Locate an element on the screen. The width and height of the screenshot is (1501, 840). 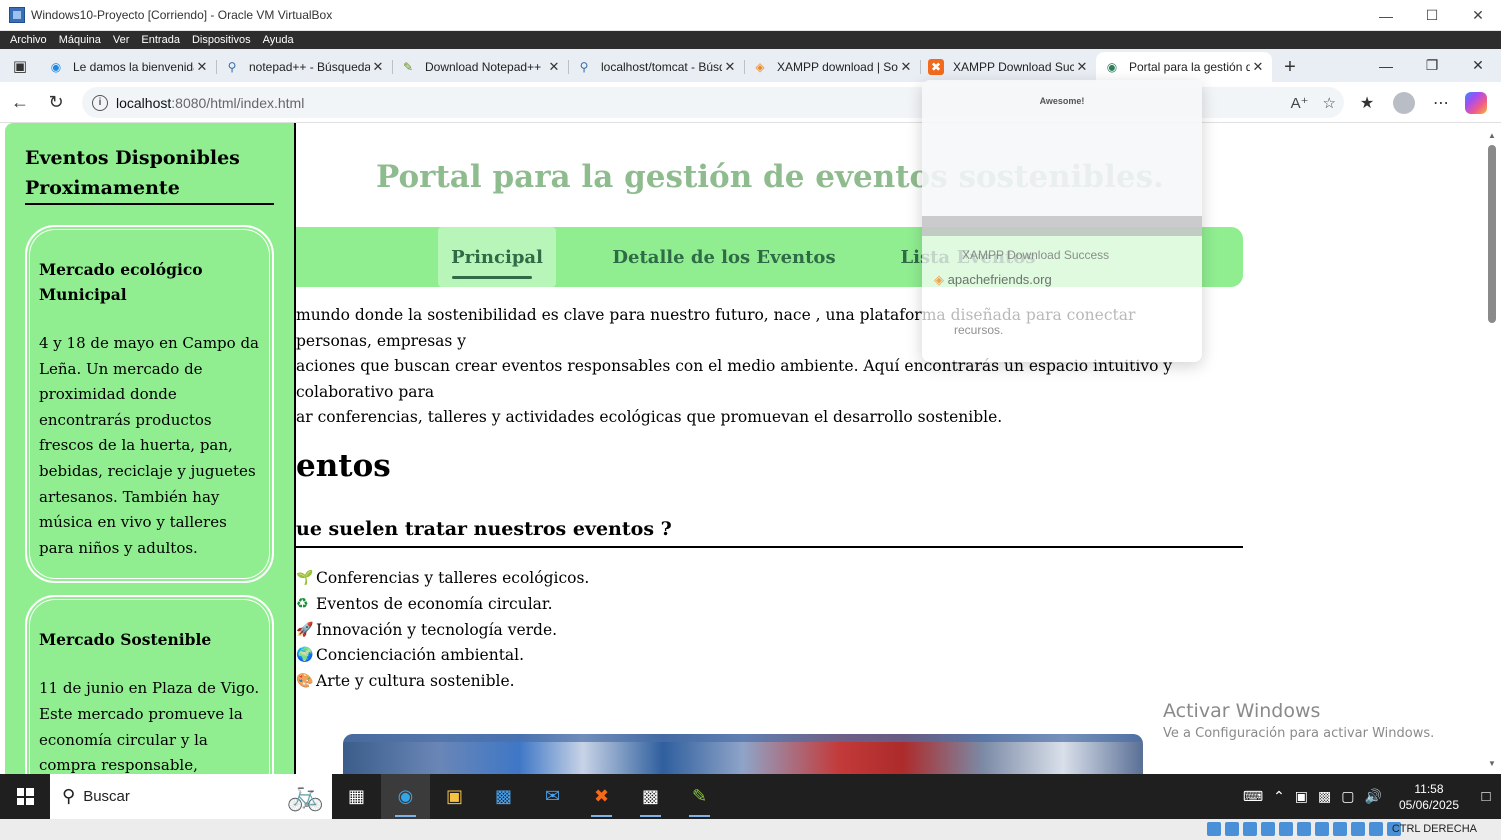
terminal-icon: ▩ is located at coordinates (650, 796).